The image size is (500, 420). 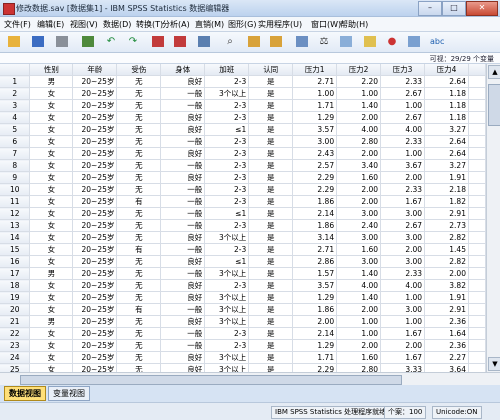 I want to click on data-cell: 4.00, so click(x=403, y=285).